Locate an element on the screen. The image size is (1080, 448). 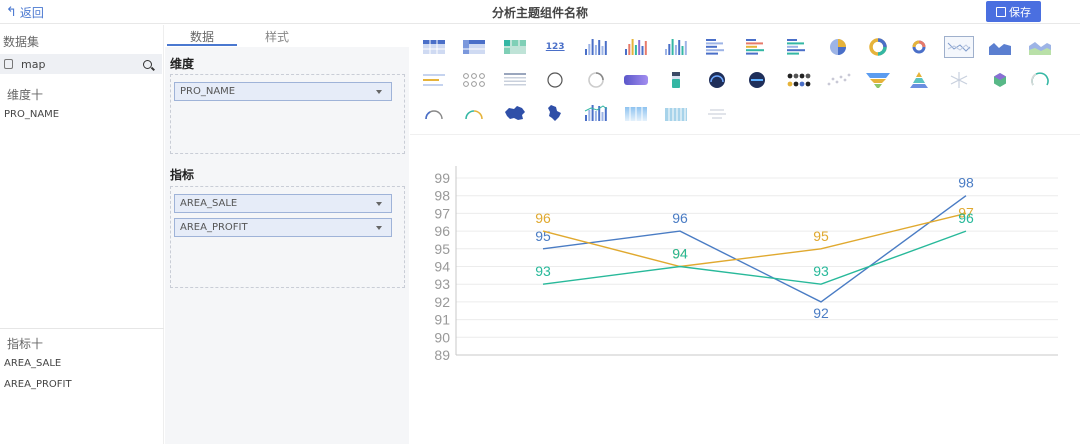
semi-gauge-color-icon is located at coordinates (474, 113).